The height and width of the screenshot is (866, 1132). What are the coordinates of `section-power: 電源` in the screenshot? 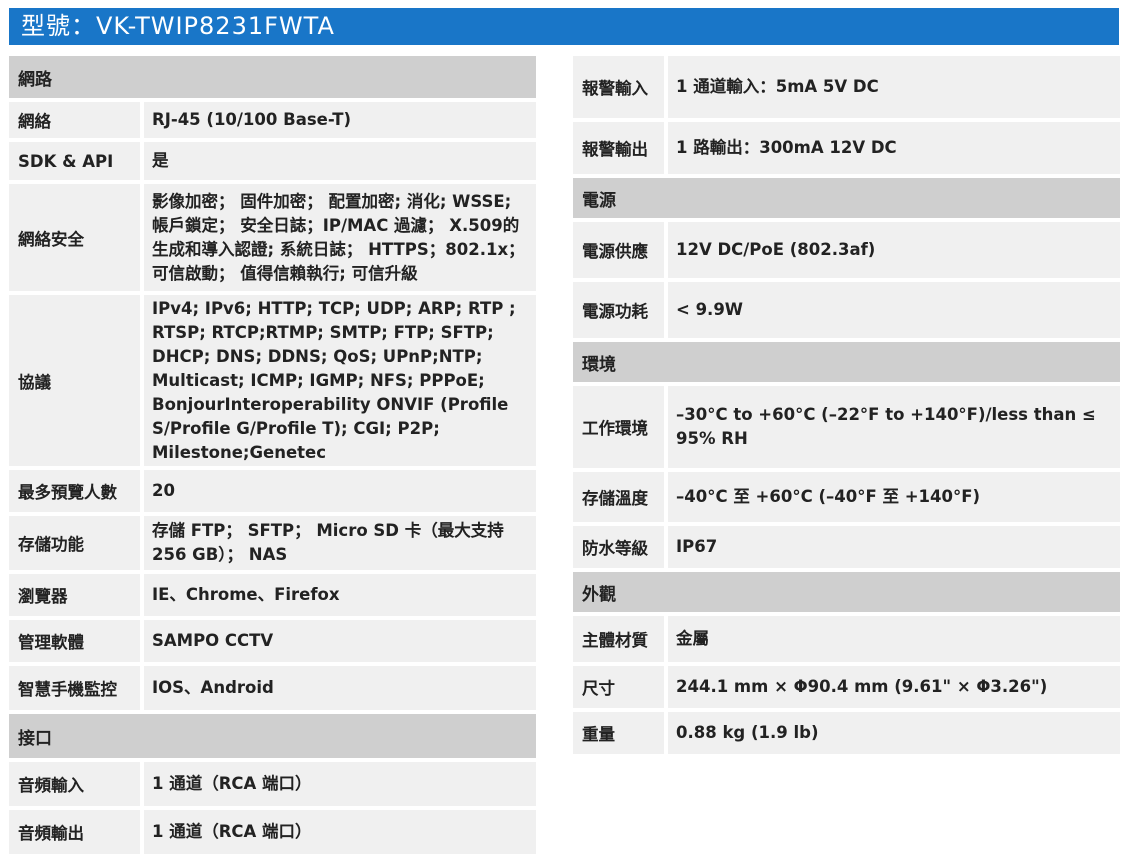 It's located at (846, 198).